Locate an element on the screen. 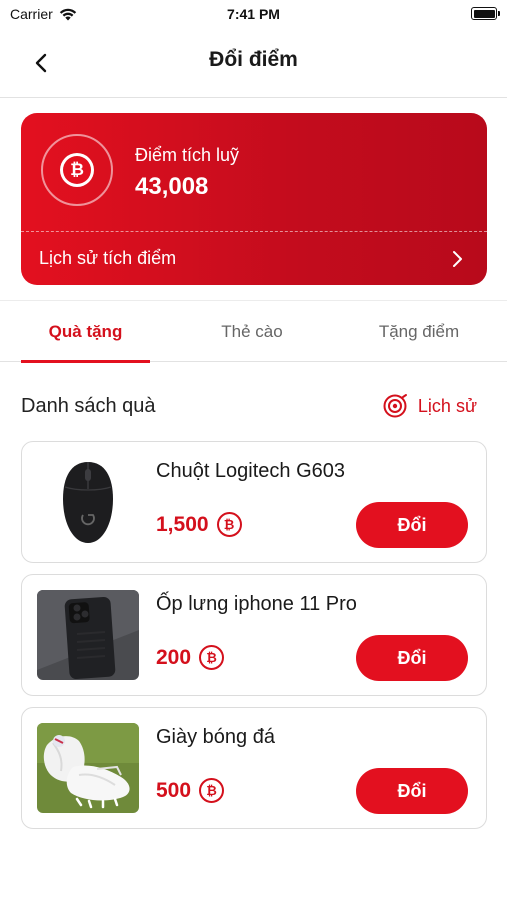 The image size is (507, 900). status-time: 7:41 PM is located at coordinates (253, 14).